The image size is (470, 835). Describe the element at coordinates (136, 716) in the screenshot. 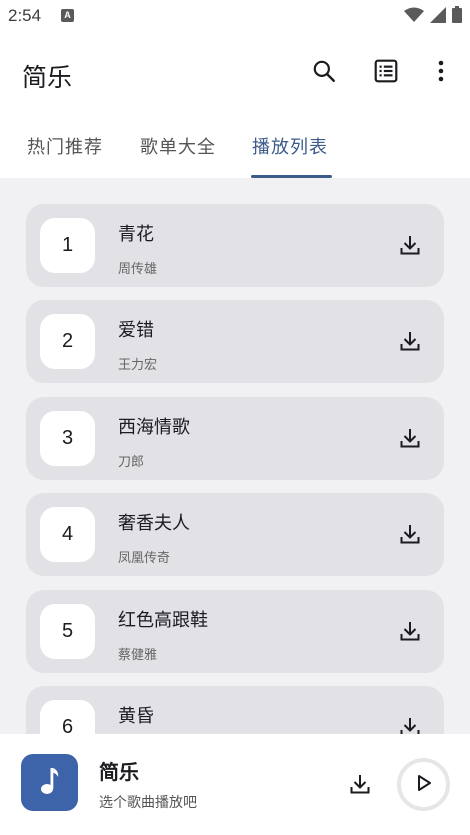

I see `song-title: 黄昏` at that location.